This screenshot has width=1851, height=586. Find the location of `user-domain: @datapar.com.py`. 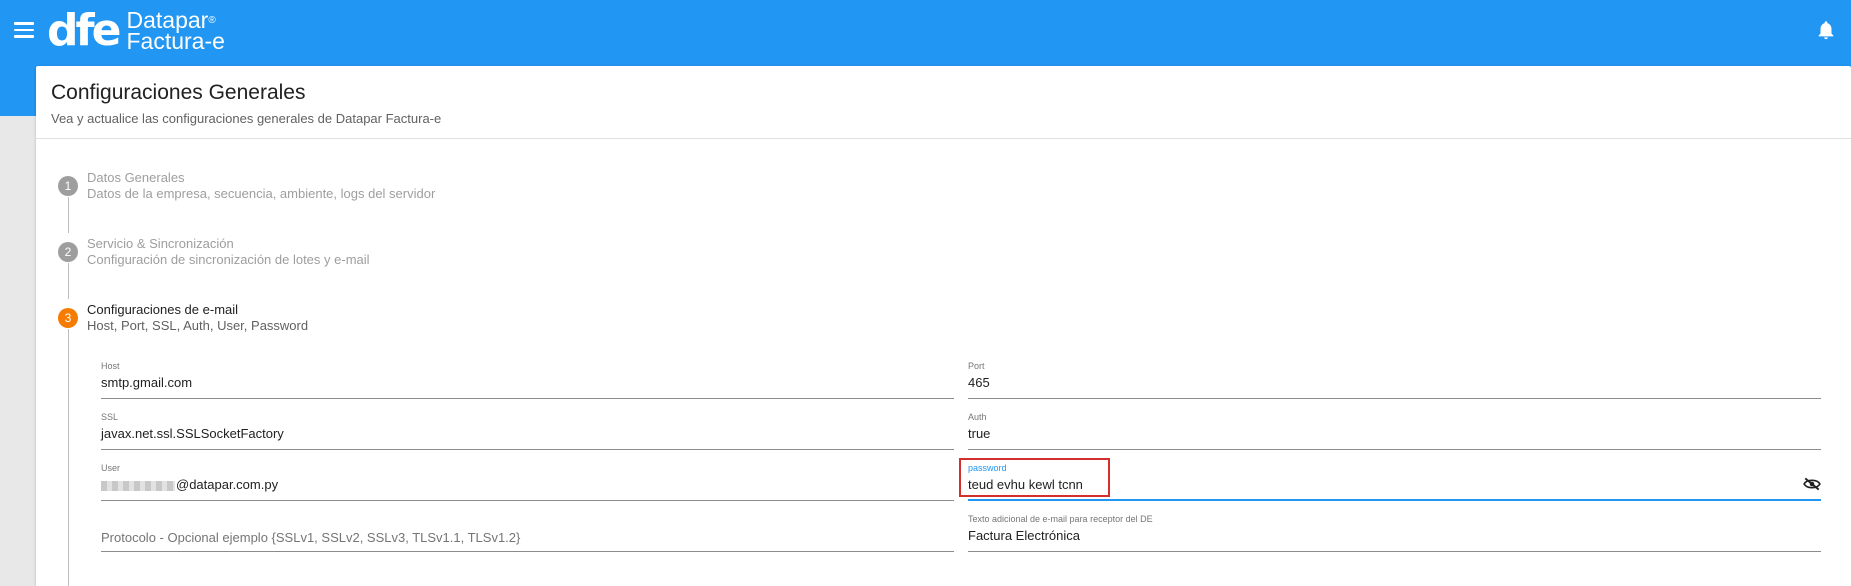

user-domain: @datapar.com.py is located at coordinates (227, 484).